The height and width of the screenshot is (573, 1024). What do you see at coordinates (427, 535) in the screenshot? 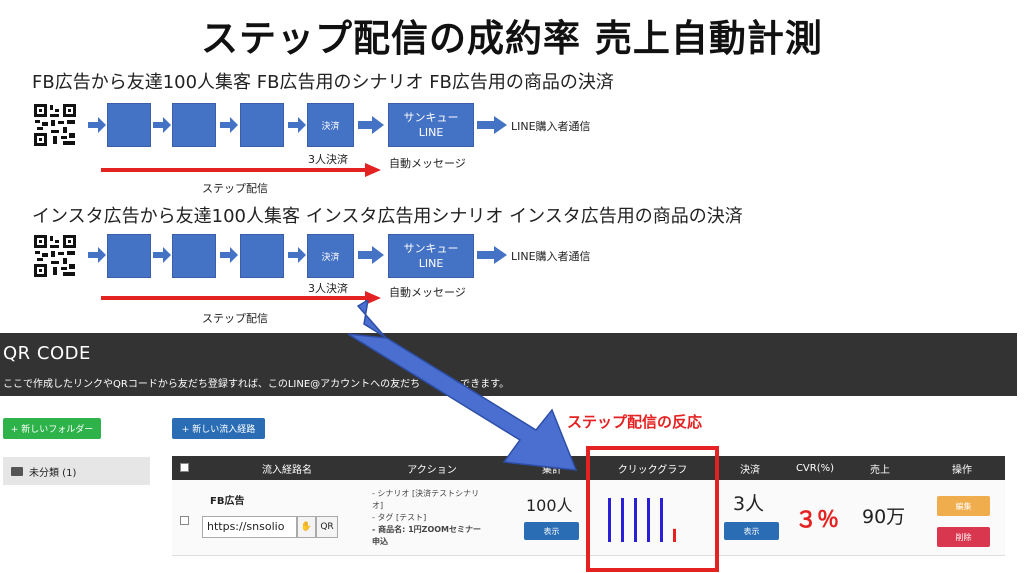
I see `action-product: - 商品名: 1円ZOOMセミナー申込` at bounding box center [427, 535].